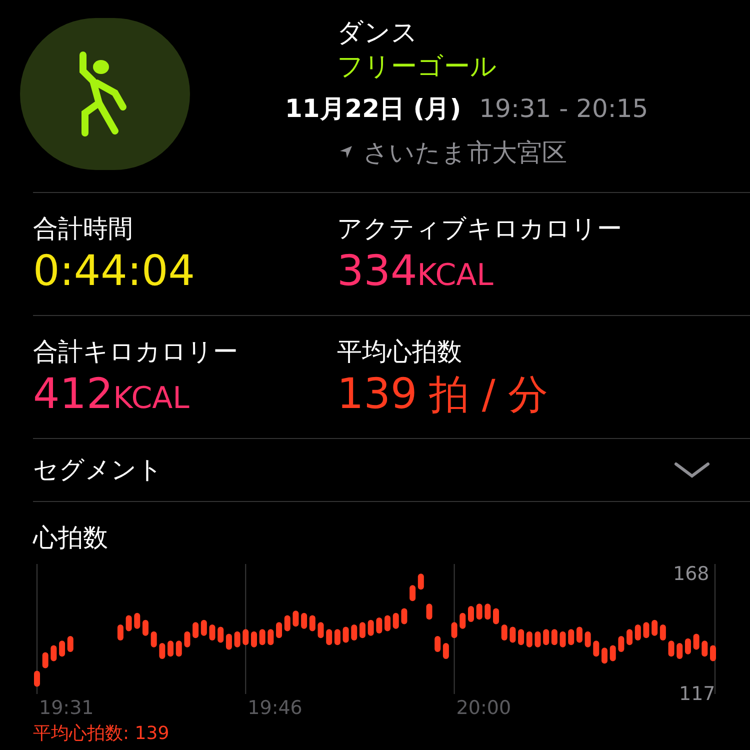 This screenshot has height=750, width=750. Describe the element at coordinates (378, 33) in the screenshot. I see `workout-name: ダンス` at that location.